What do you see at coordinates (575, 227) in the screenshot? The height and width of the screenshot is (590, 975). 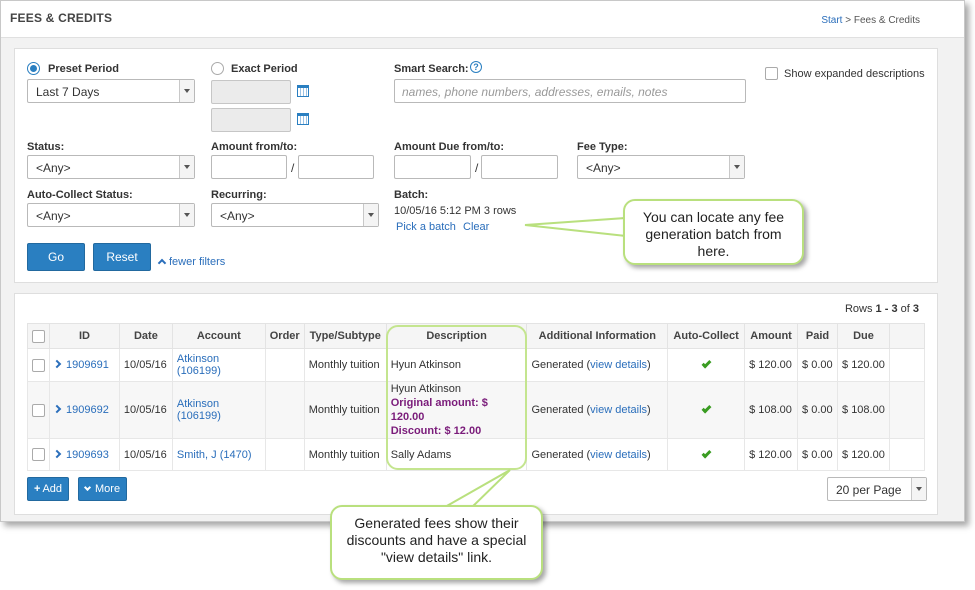 I see `batch-callout-pointer` at bounding box center [575, 227].